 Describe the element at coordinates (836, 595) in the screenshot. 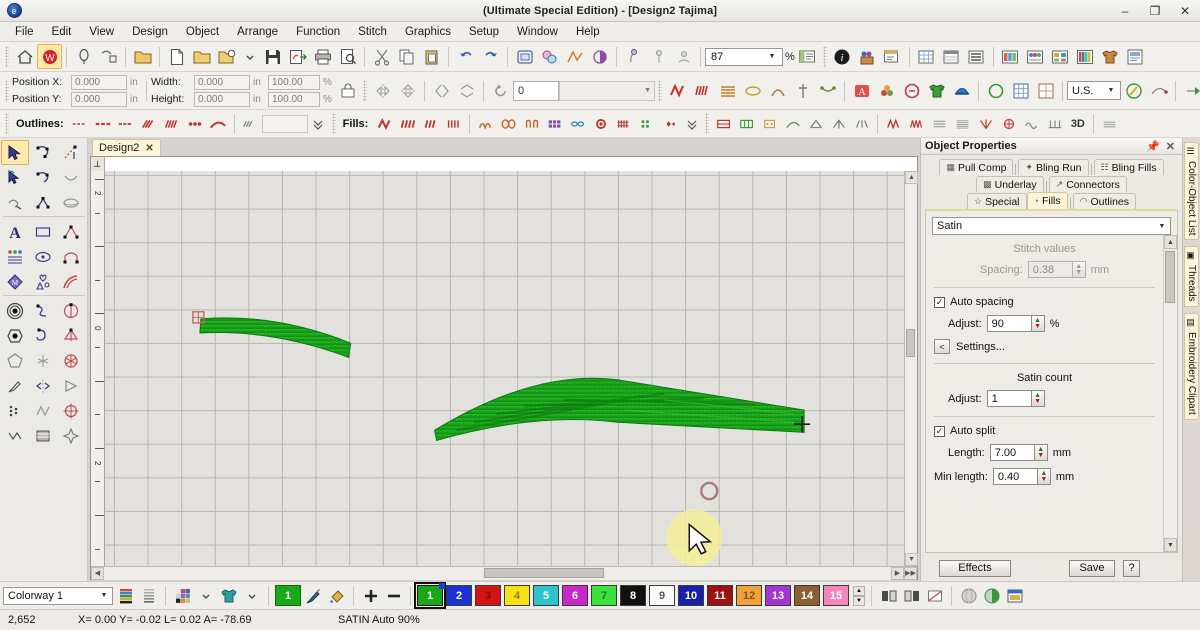

I see `color-swatch-15: 15` at that location.